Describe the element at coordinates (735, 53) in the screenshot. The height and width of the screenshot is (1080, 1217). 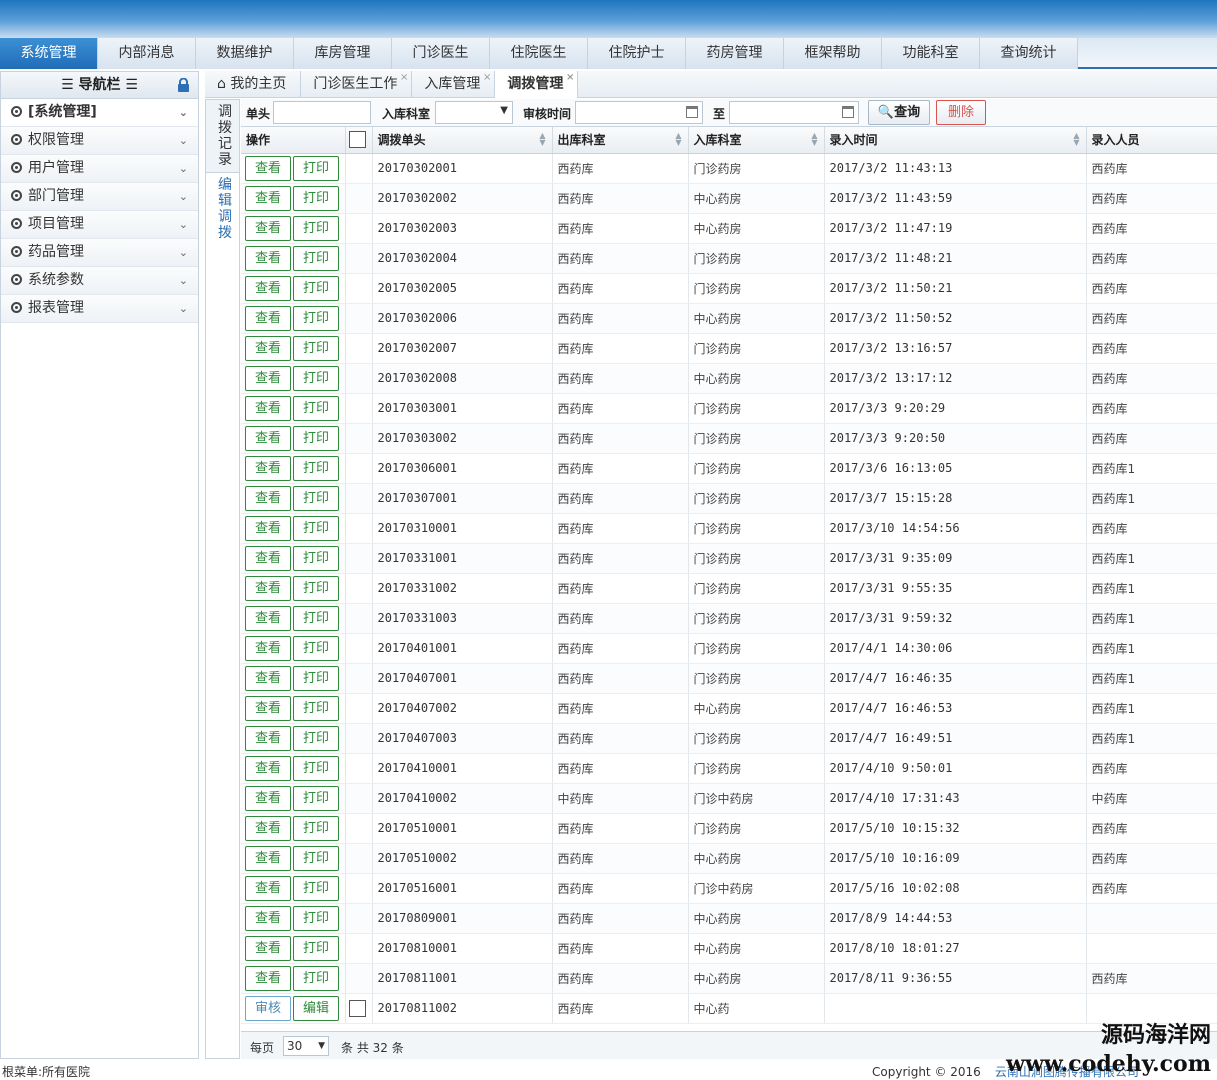
I see `menu-item-7: 药房管理` at that location.